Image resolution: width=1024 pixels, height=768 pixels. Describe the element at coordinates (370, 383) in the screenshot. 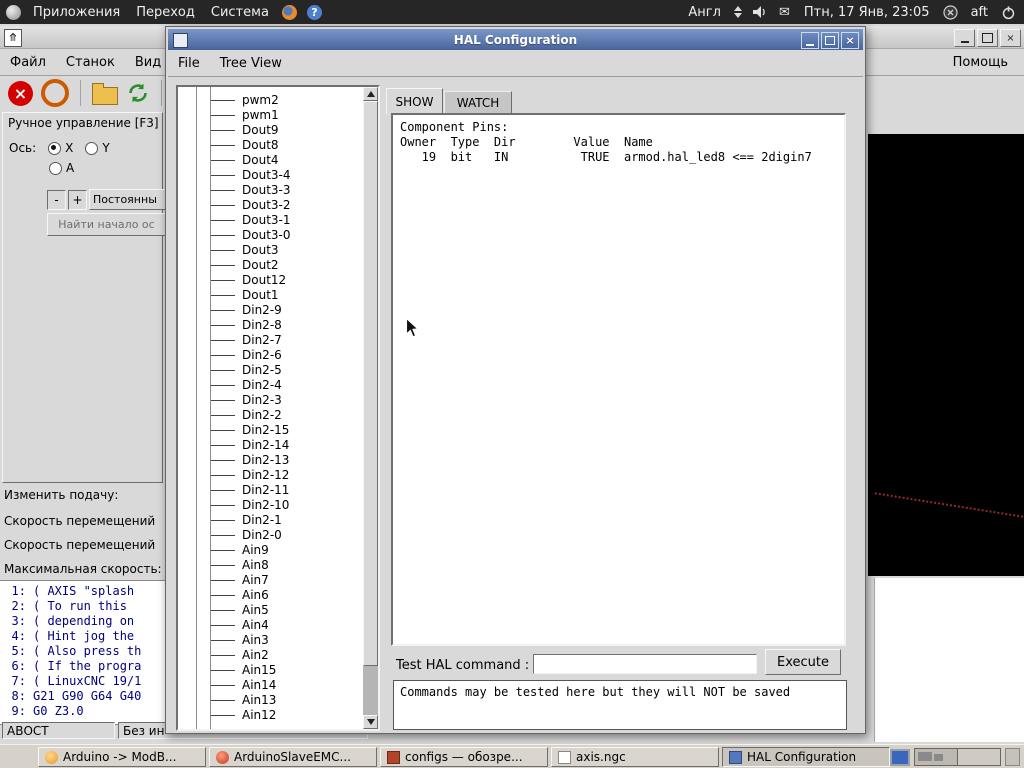

I see `scrollbar-thumb` at that location.